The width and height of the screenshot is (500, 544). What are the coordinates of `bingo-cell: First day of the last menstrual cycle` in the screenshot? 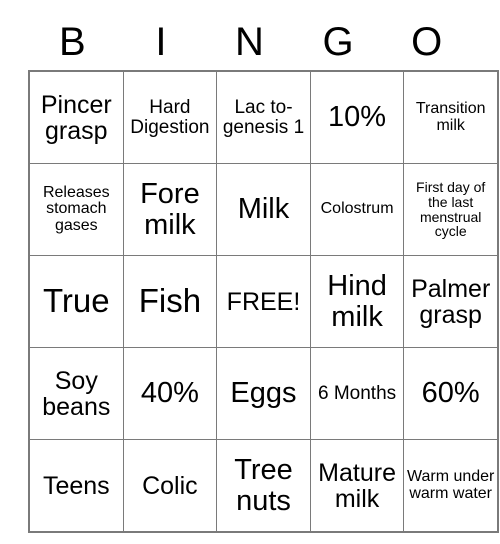 It's located at (451, 209).